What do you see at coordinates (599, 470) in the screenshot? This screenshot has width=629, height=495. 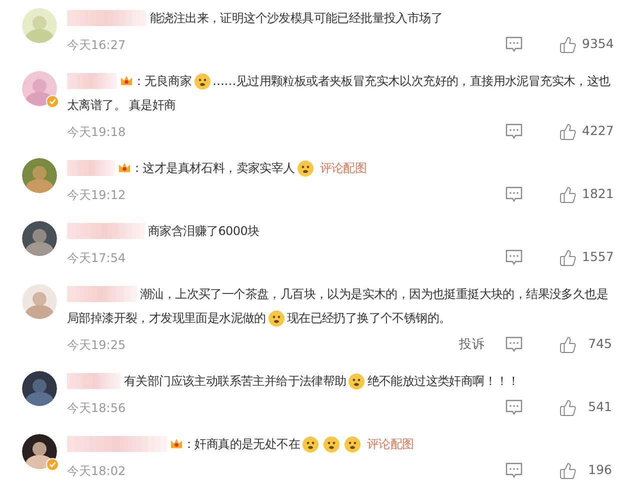 I see `like-count: 196` at bounding box center [599, 470].